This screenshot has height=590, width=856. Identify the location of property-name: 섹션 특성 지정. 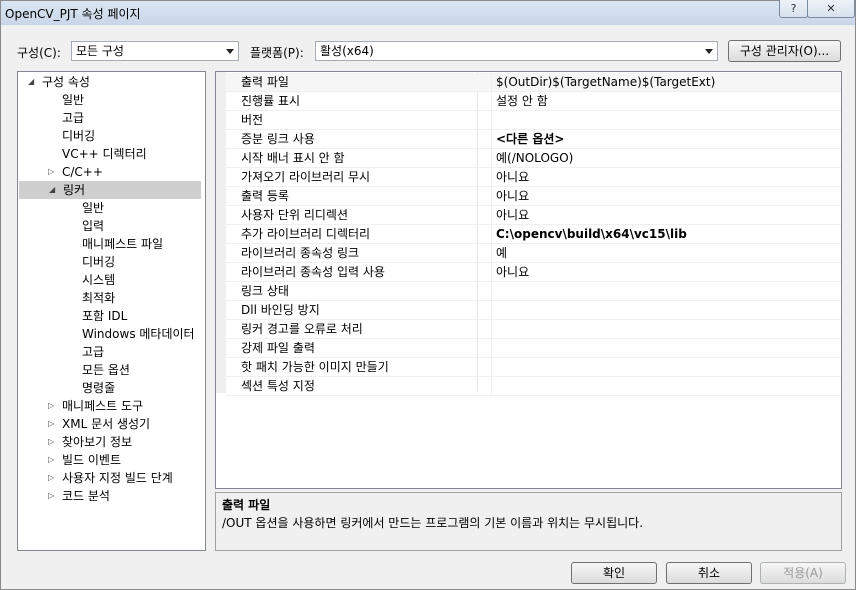
(278, 386).